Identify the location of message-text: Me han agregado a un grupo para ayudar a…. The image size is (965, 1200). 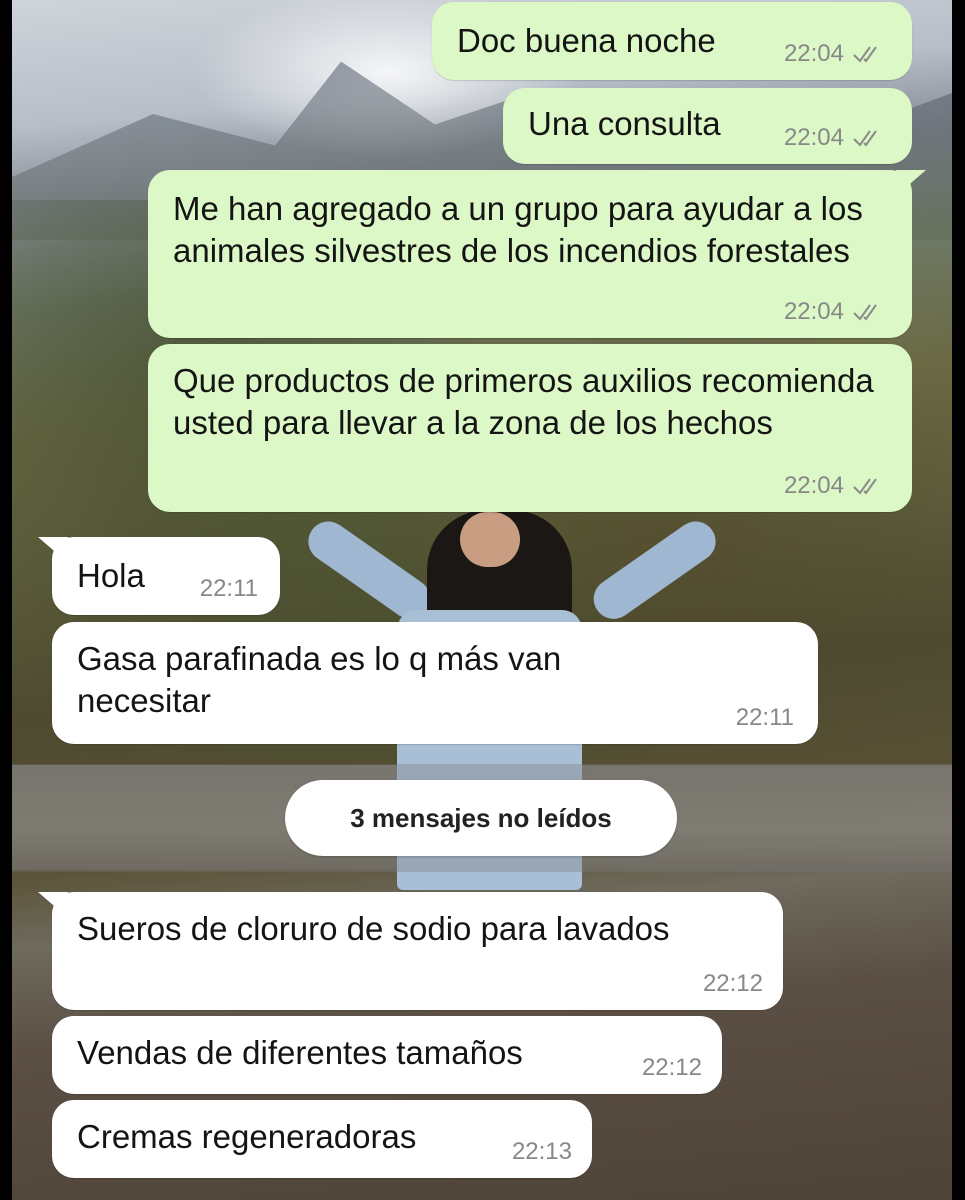
(518, 229).